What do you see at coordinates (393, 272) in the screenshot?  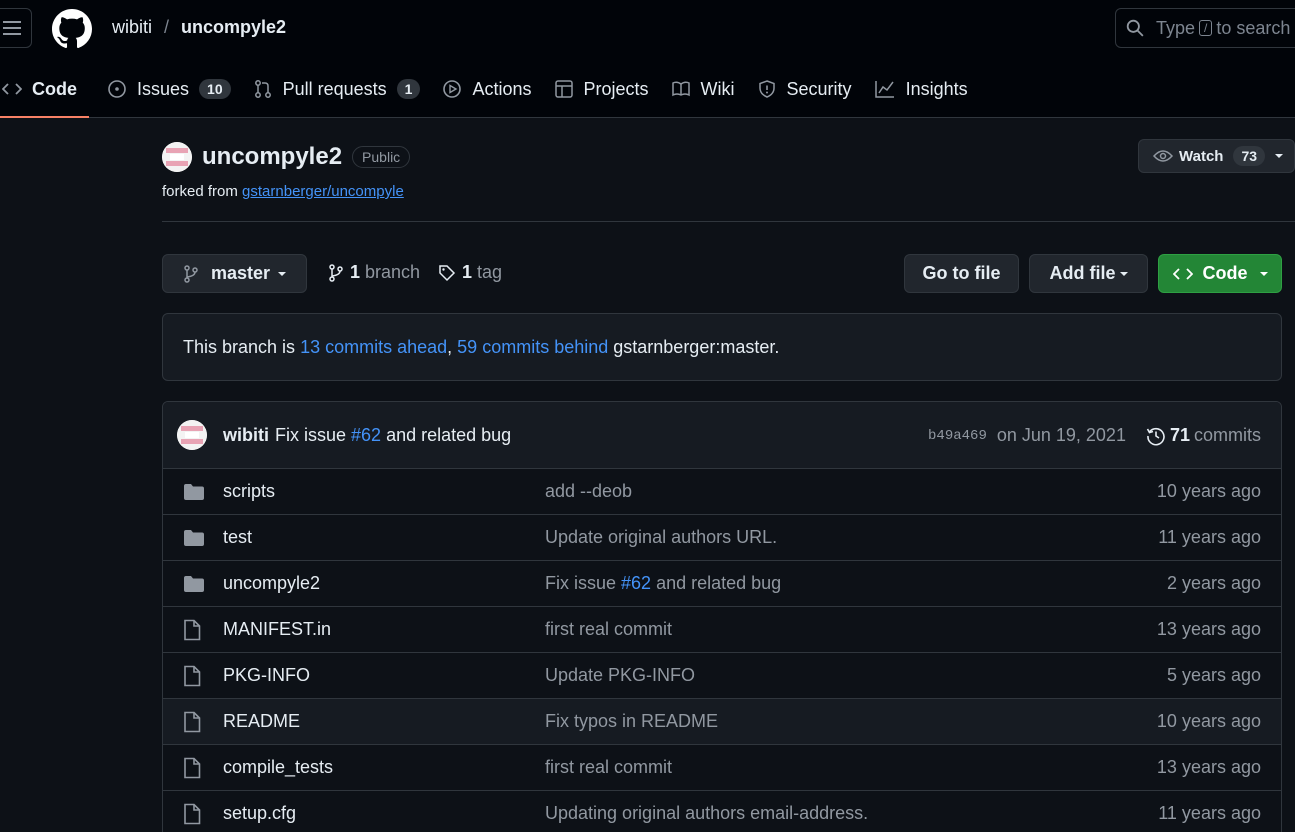 I see `branch-count-label: branch` at bounding box center [393, 272].